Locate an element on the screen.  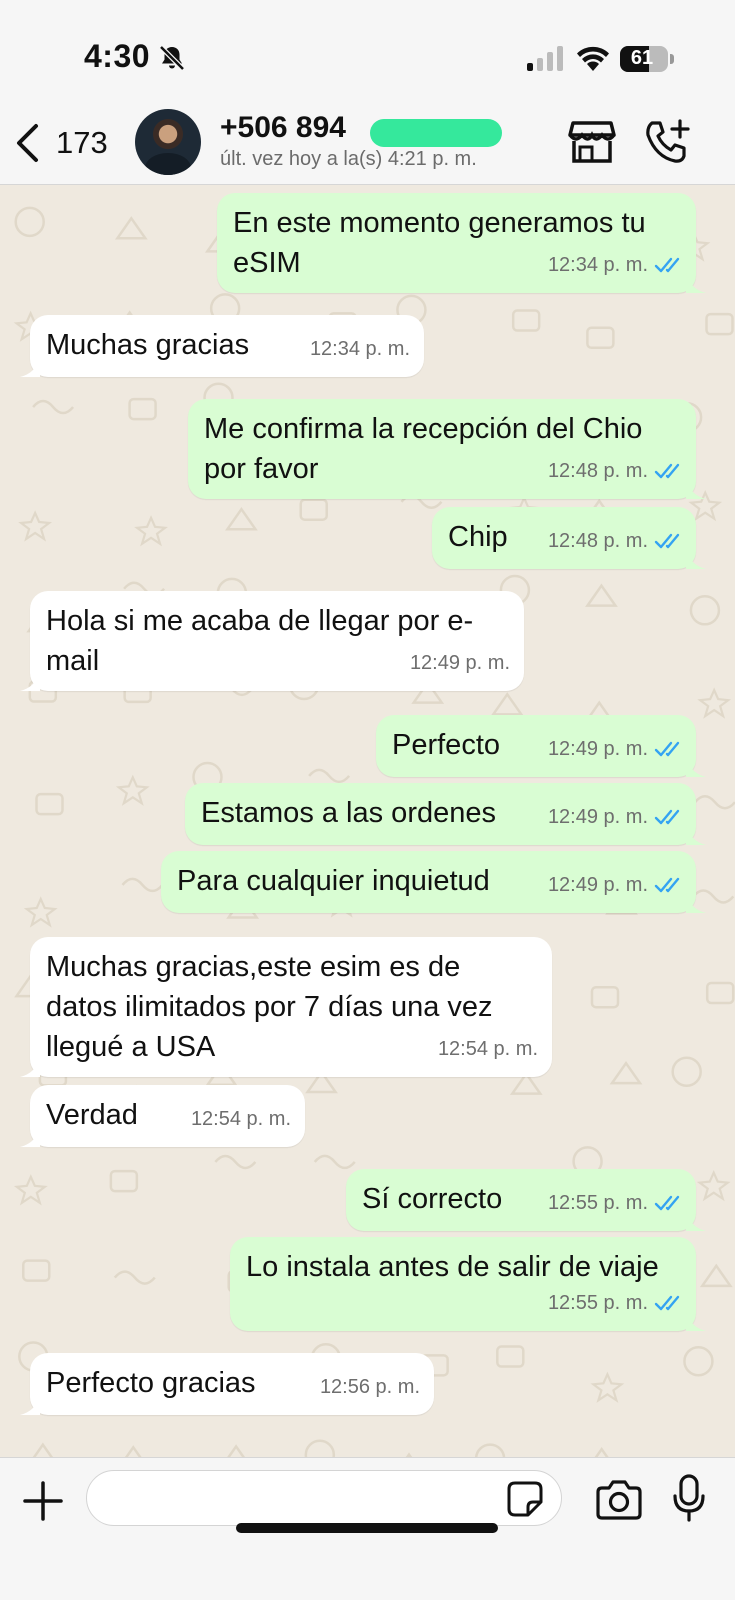
message-meta: 12:56 p. m. is located at coordinates (370, 1387).